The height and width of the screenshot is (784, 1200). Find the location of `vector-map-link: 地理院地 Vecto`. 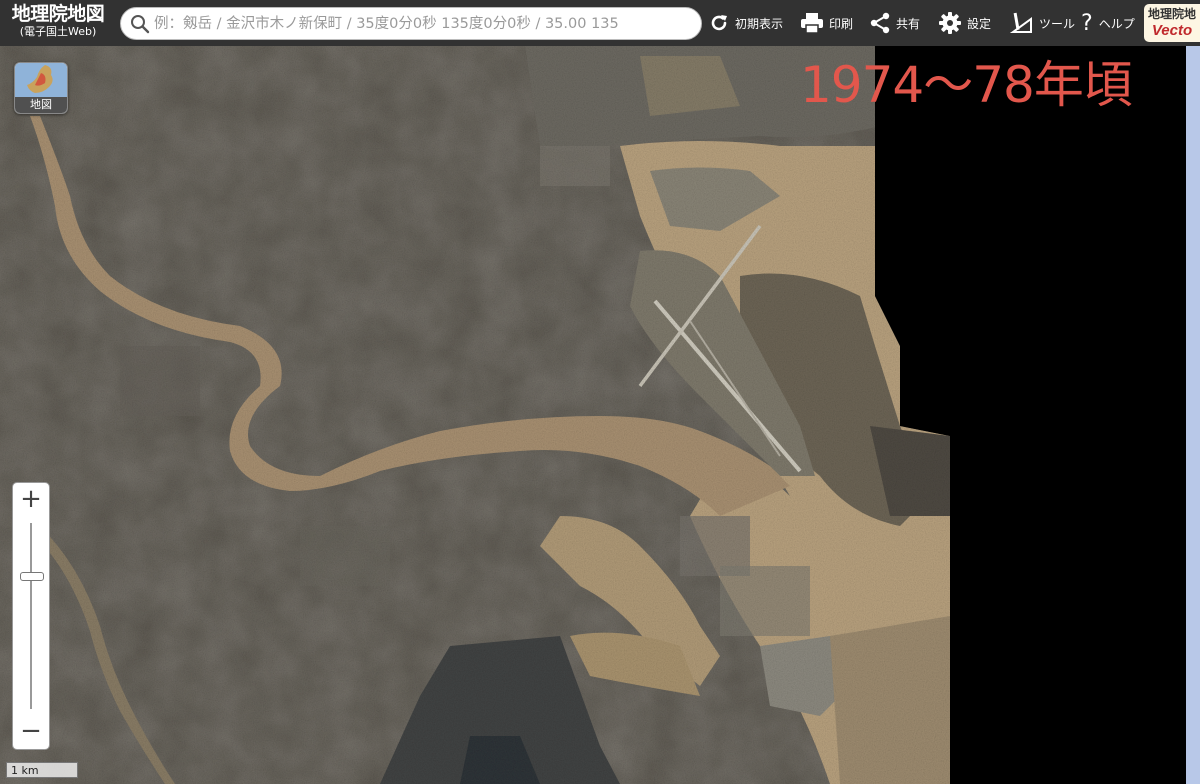

vector-map-link: 地理院地 Vecto is located at coordinates (1172, 23).